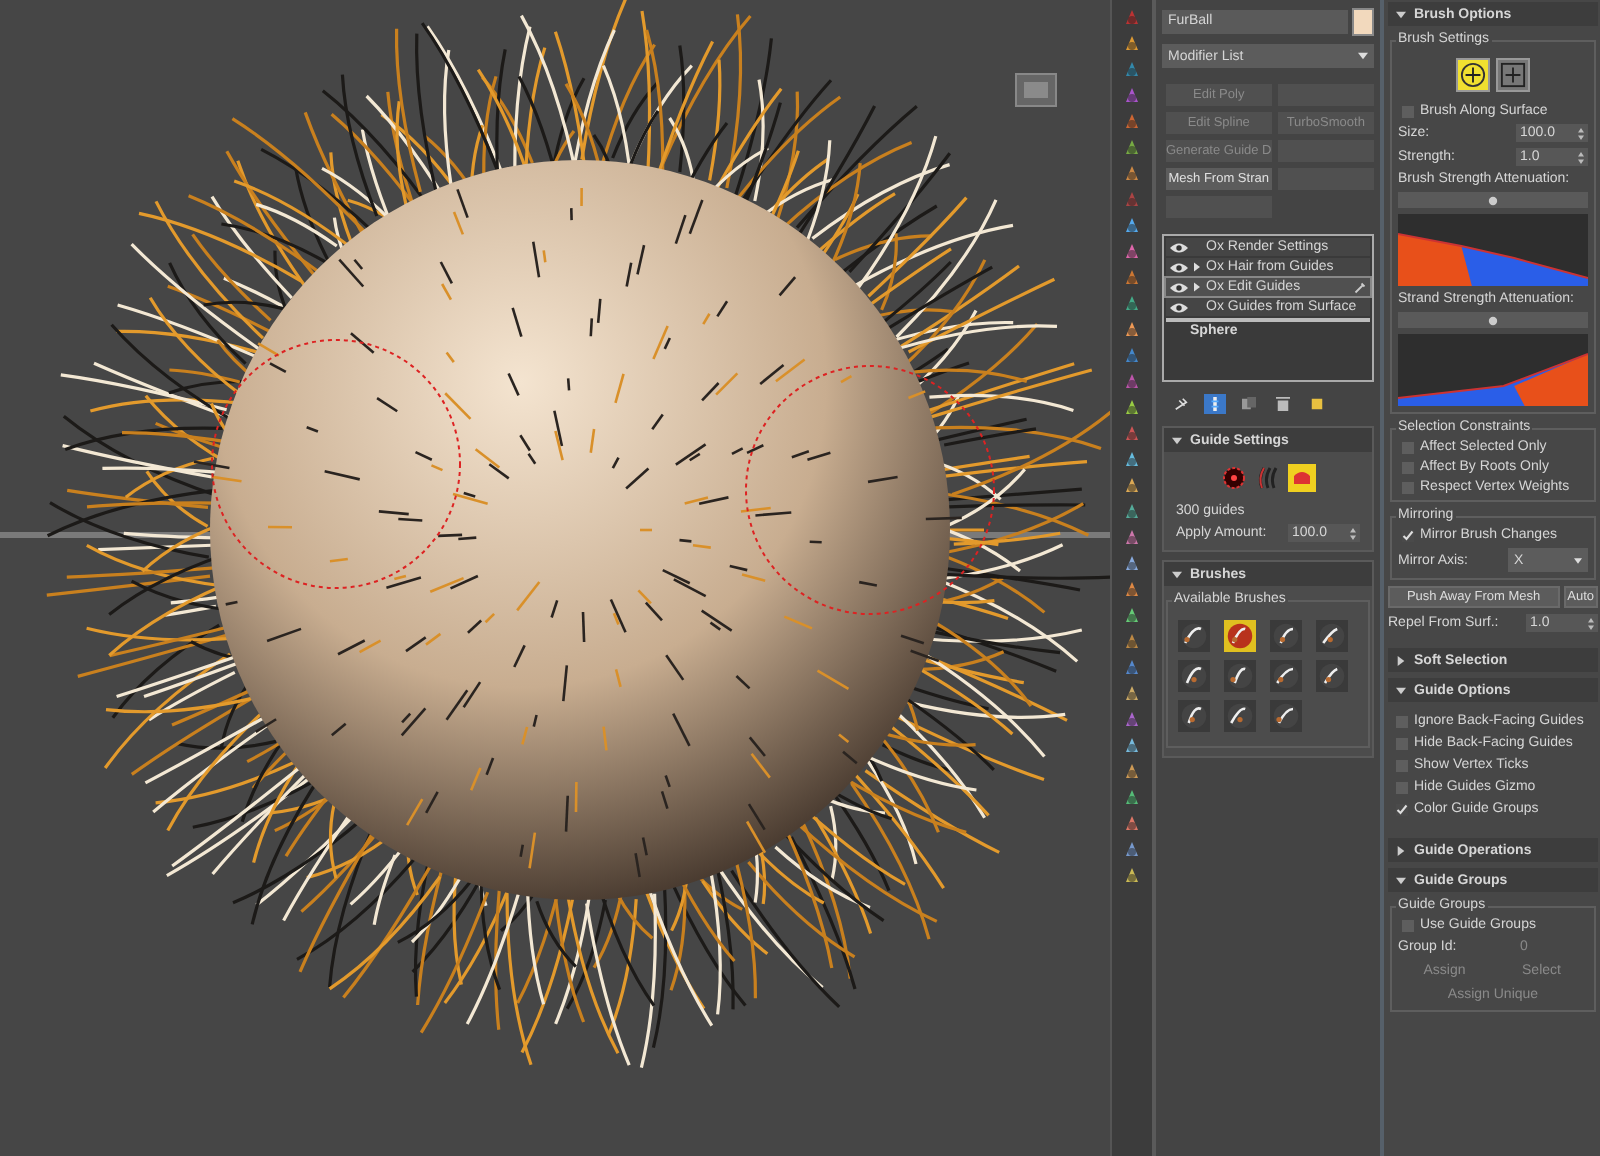 This screenshot has width=1600, height=1156. What do you see at coordinates (1249, 404) in the screenshot?
I see `copy-icon` at bounding box center [1249, 404].